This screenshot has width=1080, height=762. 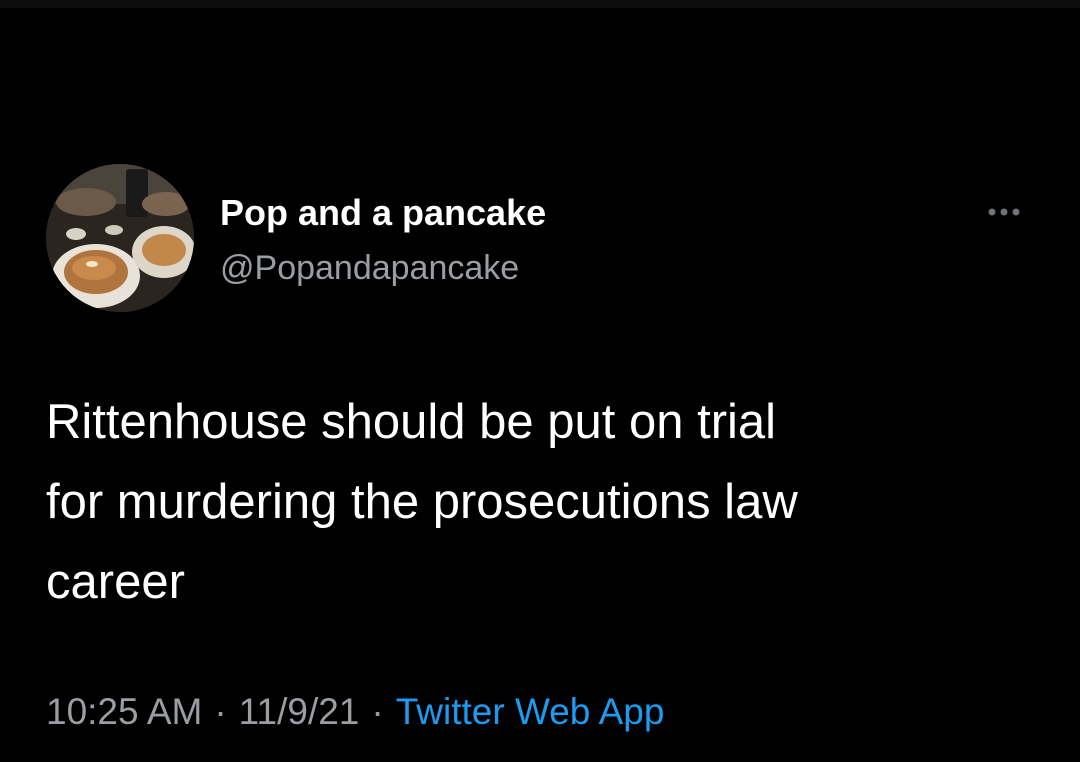 I want to click on tweet-metadata: 10:25 AM · 11/9/21 · Twitter Web App, so click(x=355, y=712).